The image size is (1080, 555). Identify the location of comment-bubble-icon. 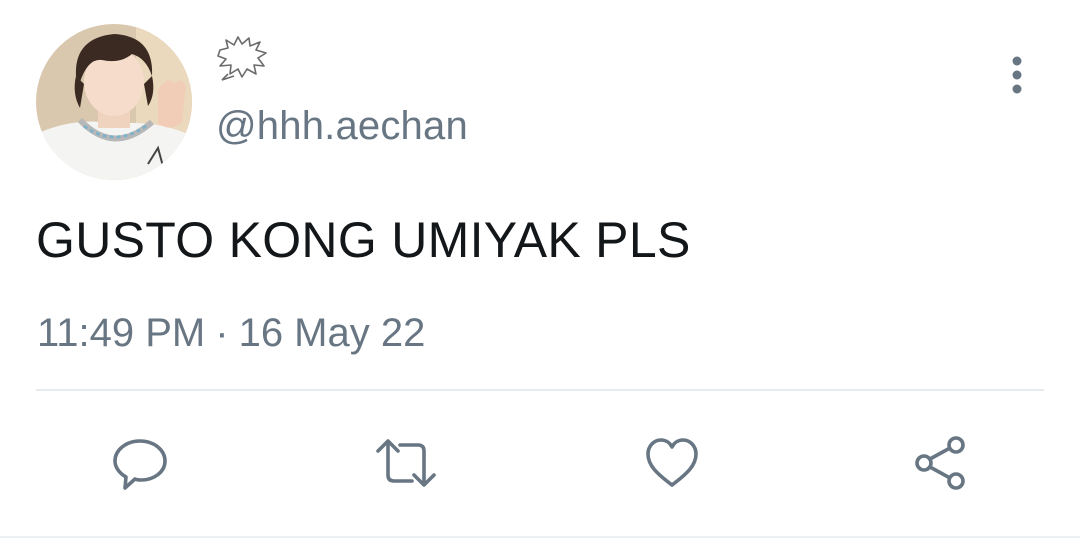
(140, 464).